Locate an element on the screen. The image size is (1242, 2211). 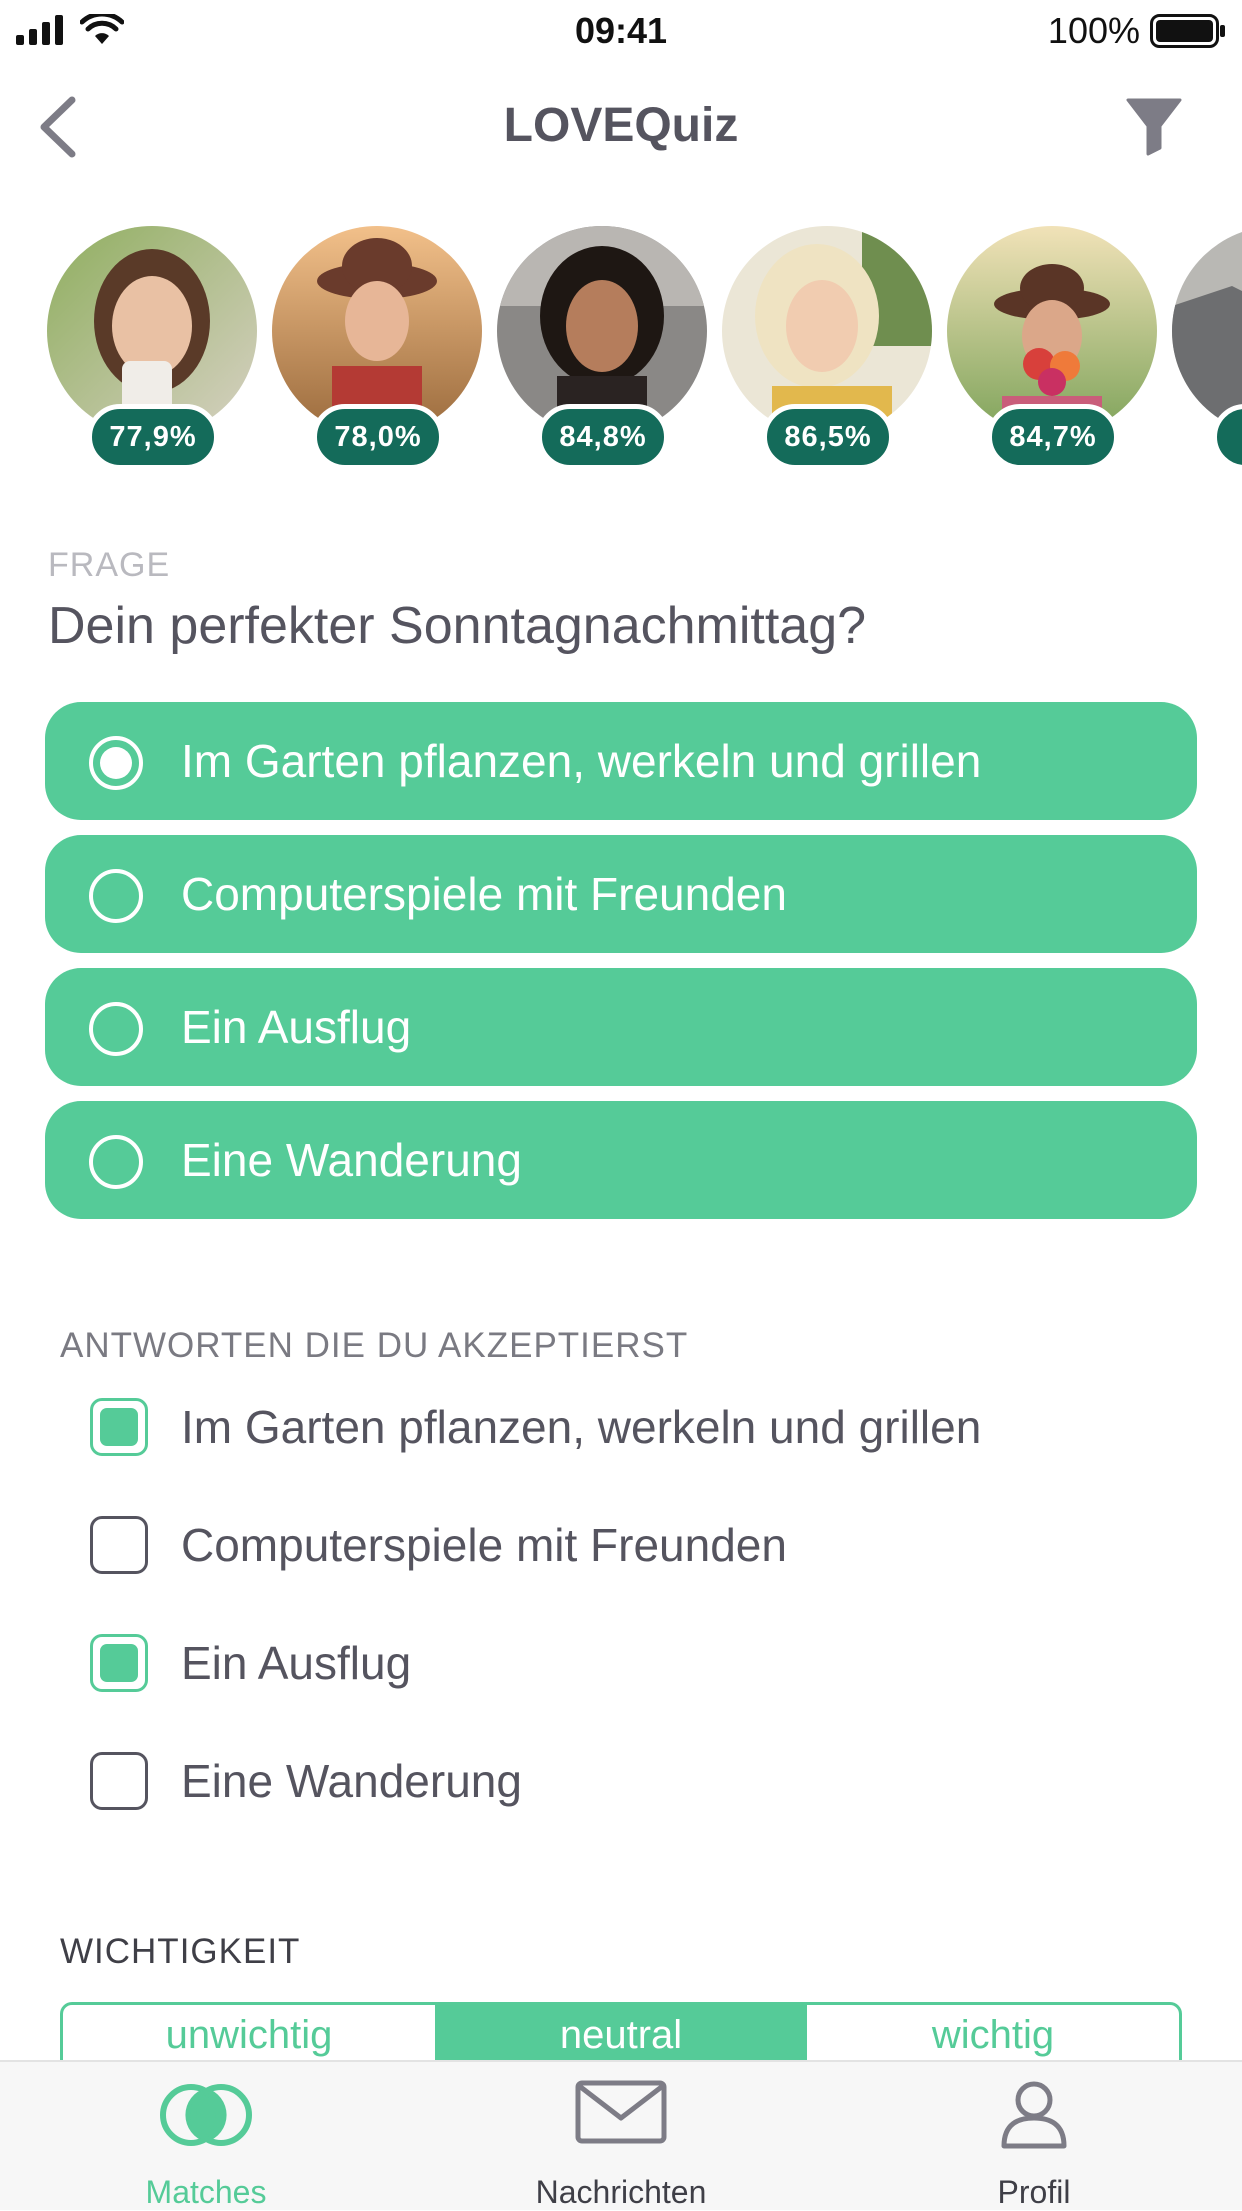
tab-bar: Matches Nachrichten Profil is located at coordinates (621, 2135).